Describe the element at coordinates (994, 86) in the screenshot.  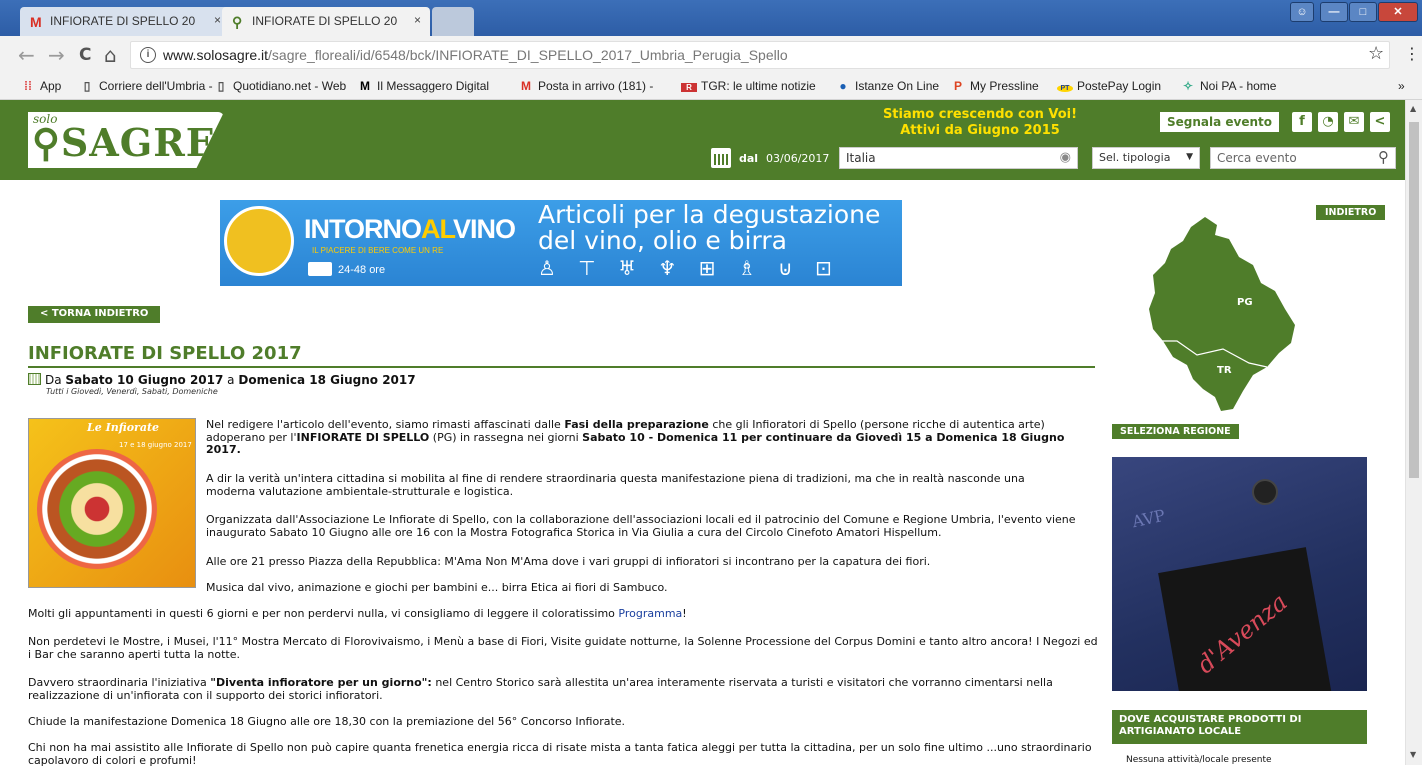
I see `bookmark-pressline: P My Pressline` at that location.